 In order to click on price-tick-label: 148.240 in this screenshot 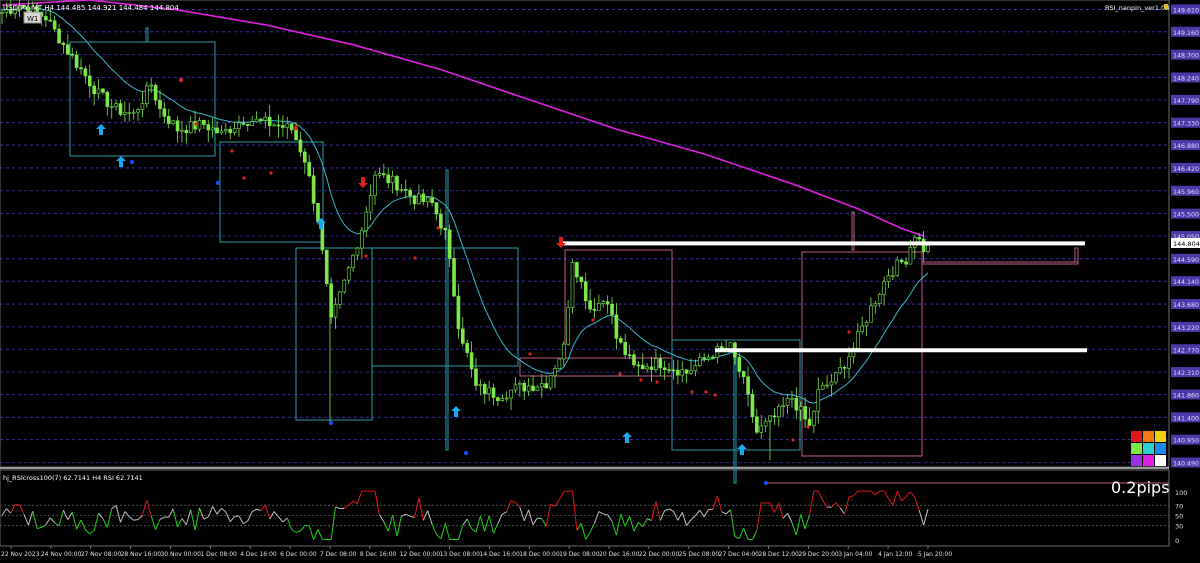, I will do `click(1186, 79)`.